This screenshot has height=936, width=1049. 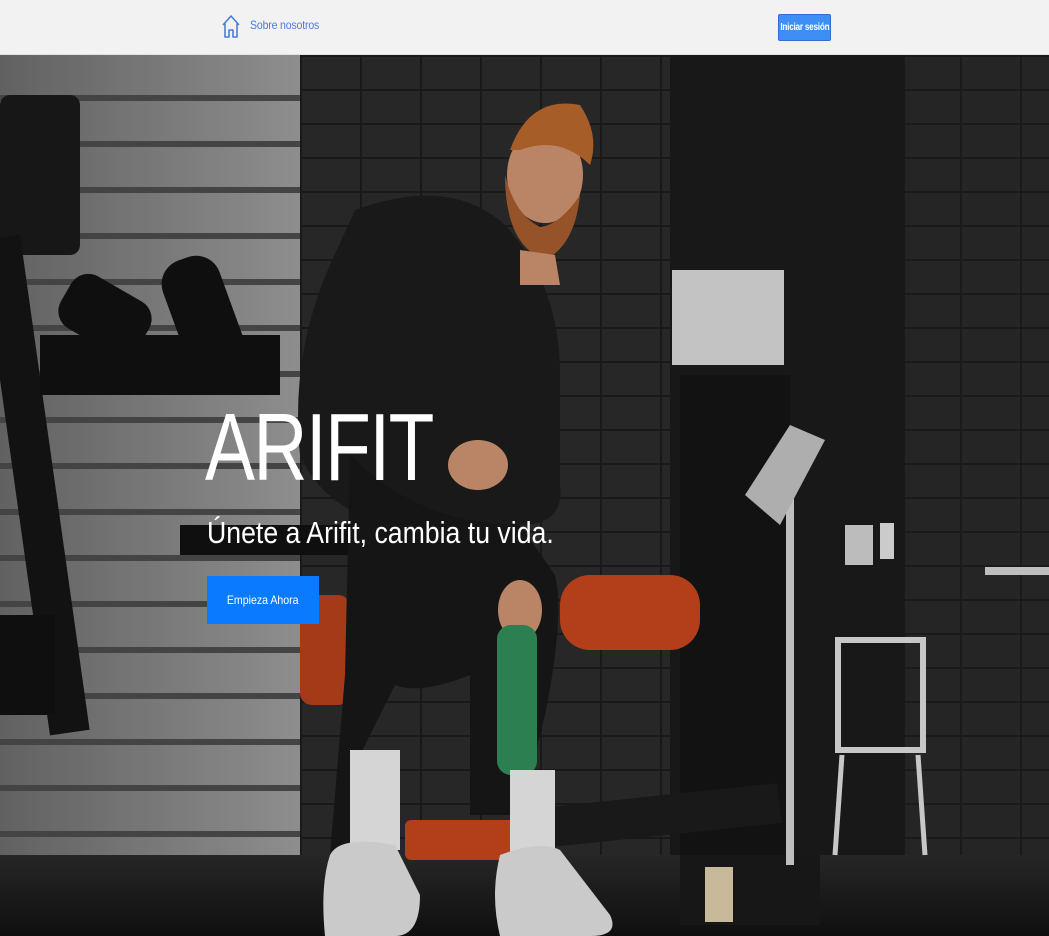 I want to click on login-button: Iniciar sesión, so click(x=804, y=27).